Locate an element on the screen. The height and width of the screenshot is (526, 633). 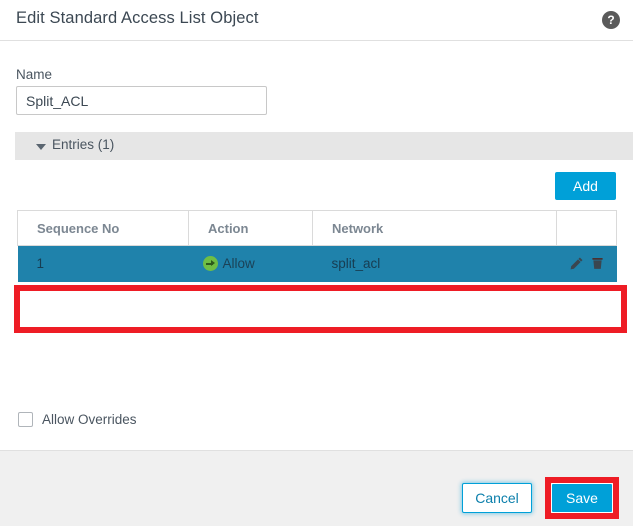
allow-arrow-icon is located at coordinates (210, 264).